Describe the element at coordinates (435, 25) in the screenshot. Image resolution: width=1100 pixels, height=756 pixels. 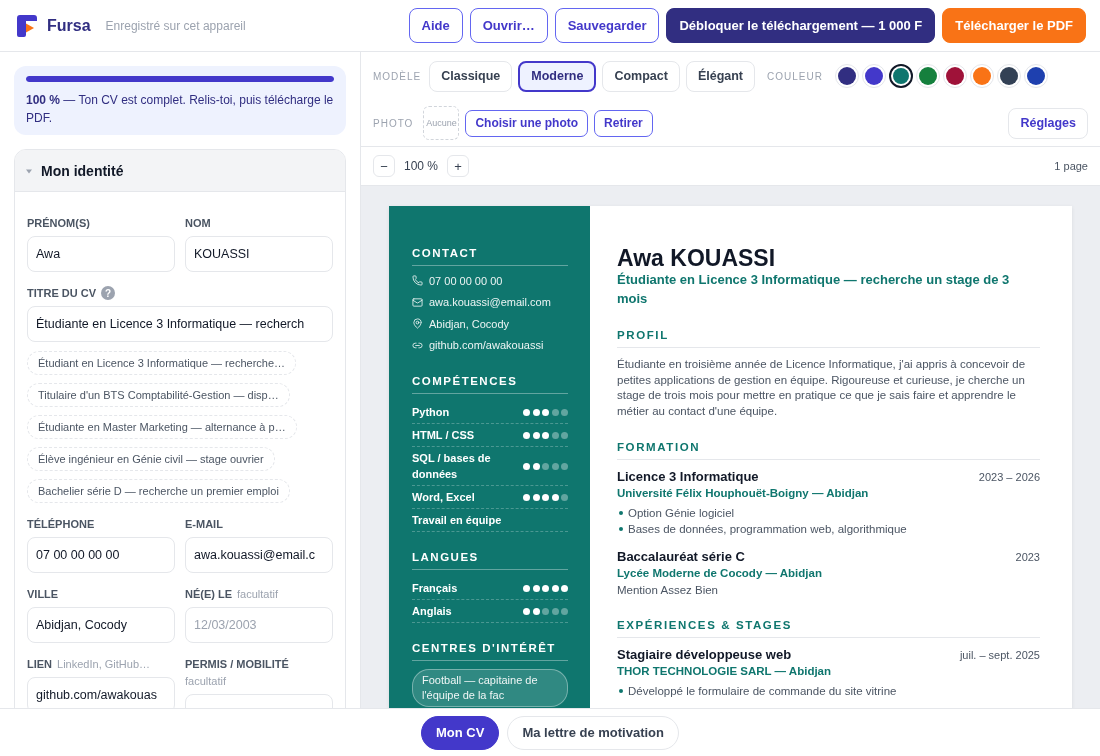
I see `header-button: Aide` at that location.